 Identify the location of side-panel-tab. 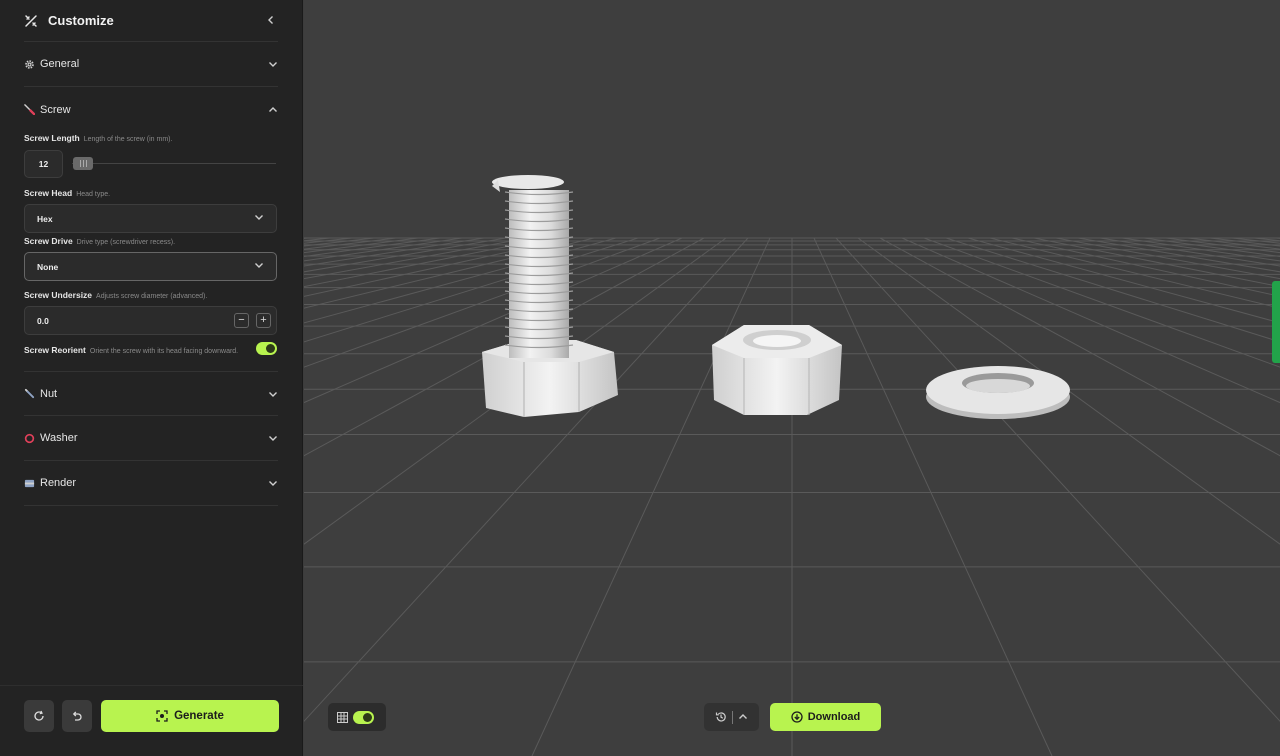
(1276, 322).